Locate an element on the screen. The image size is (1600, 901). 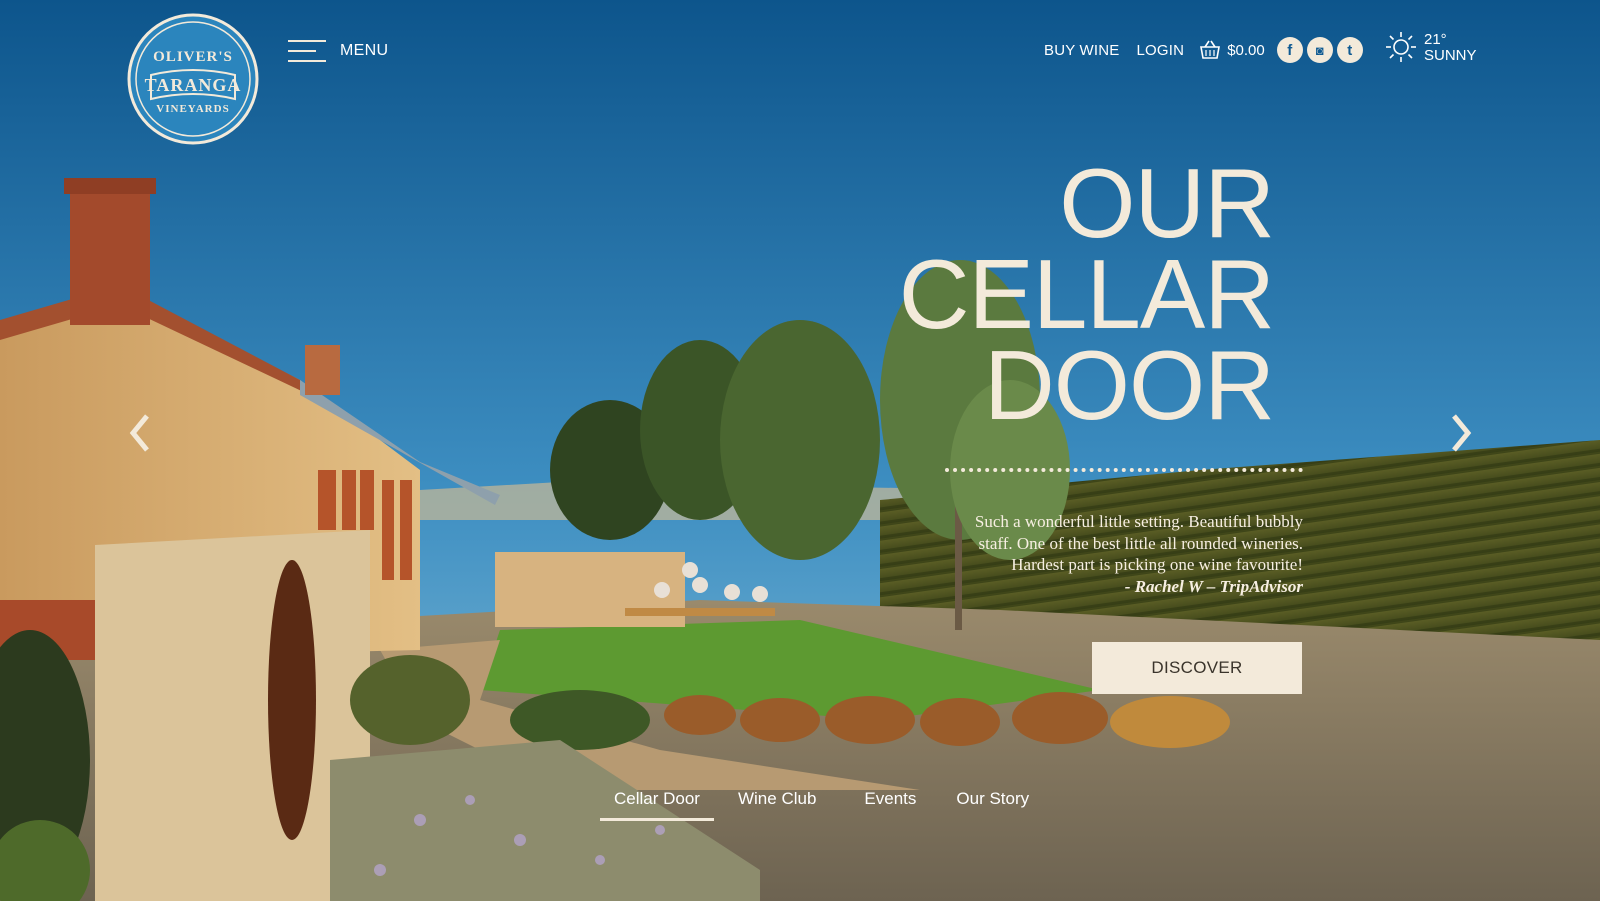
chevron-left-icon is located at coordinates (139, 433).